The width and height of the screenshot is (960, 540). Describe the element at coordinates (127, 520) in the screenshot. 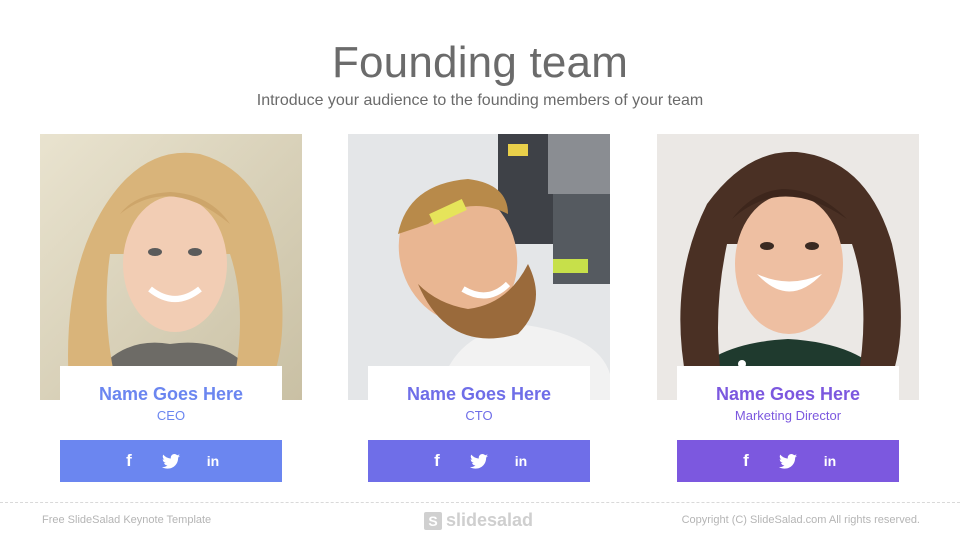

I see `footer-template-label: Free SlideSalad Keynote Template` at that location.